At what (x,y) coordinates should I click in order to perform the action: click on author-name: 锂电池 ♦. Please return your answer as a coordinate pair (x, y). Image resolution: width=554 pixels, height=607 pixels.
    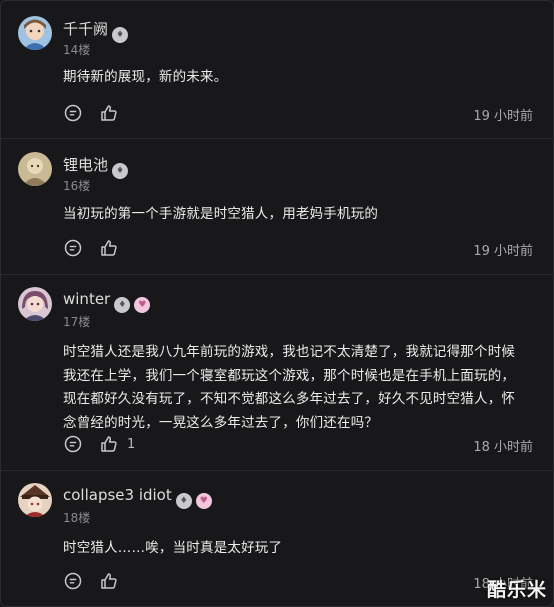
    Looking at the image, I should click on (96, 166).